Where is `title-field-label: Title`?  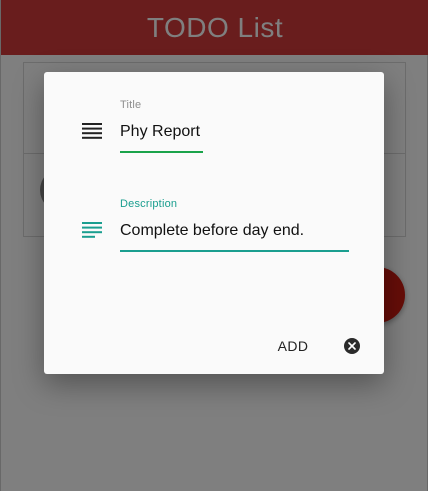 title-field-label: Title is located at coordinates (131, 105).